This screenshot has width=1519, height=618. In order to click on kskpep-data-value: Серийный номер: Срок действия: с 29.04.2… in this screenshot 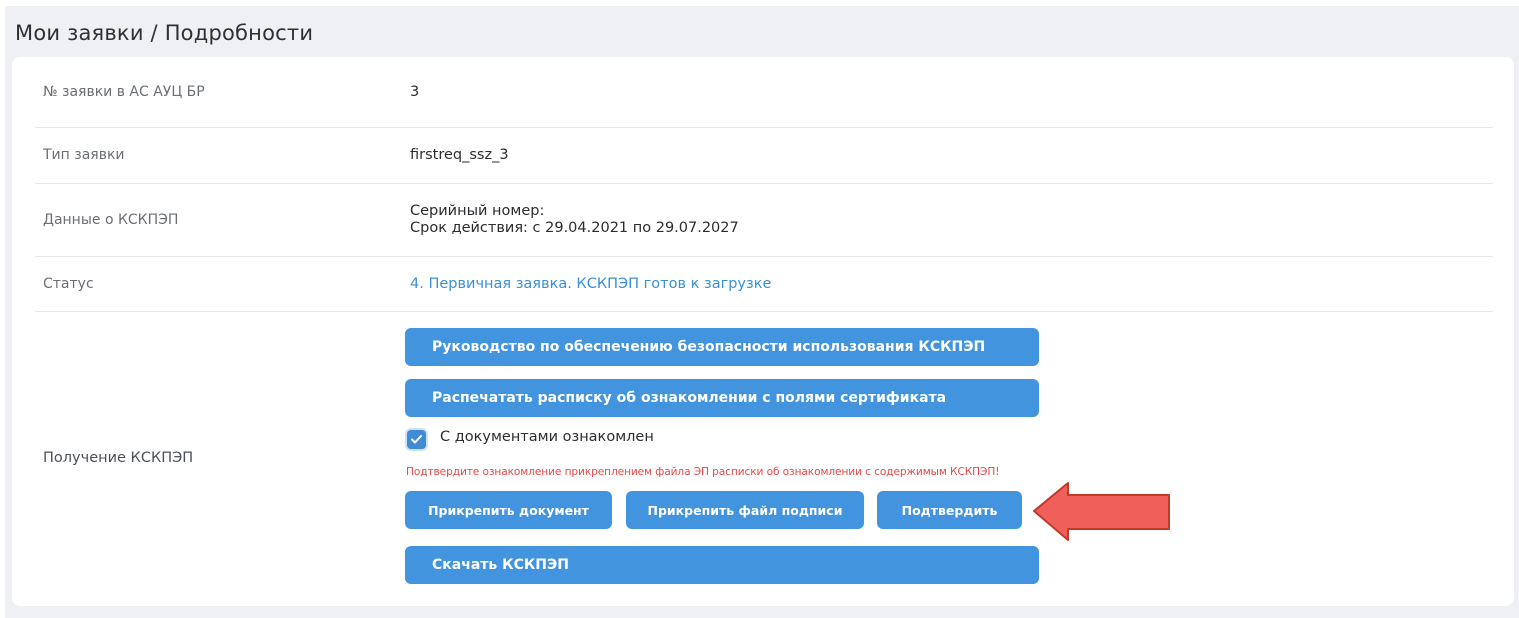, I will do `click(574, 220)`.